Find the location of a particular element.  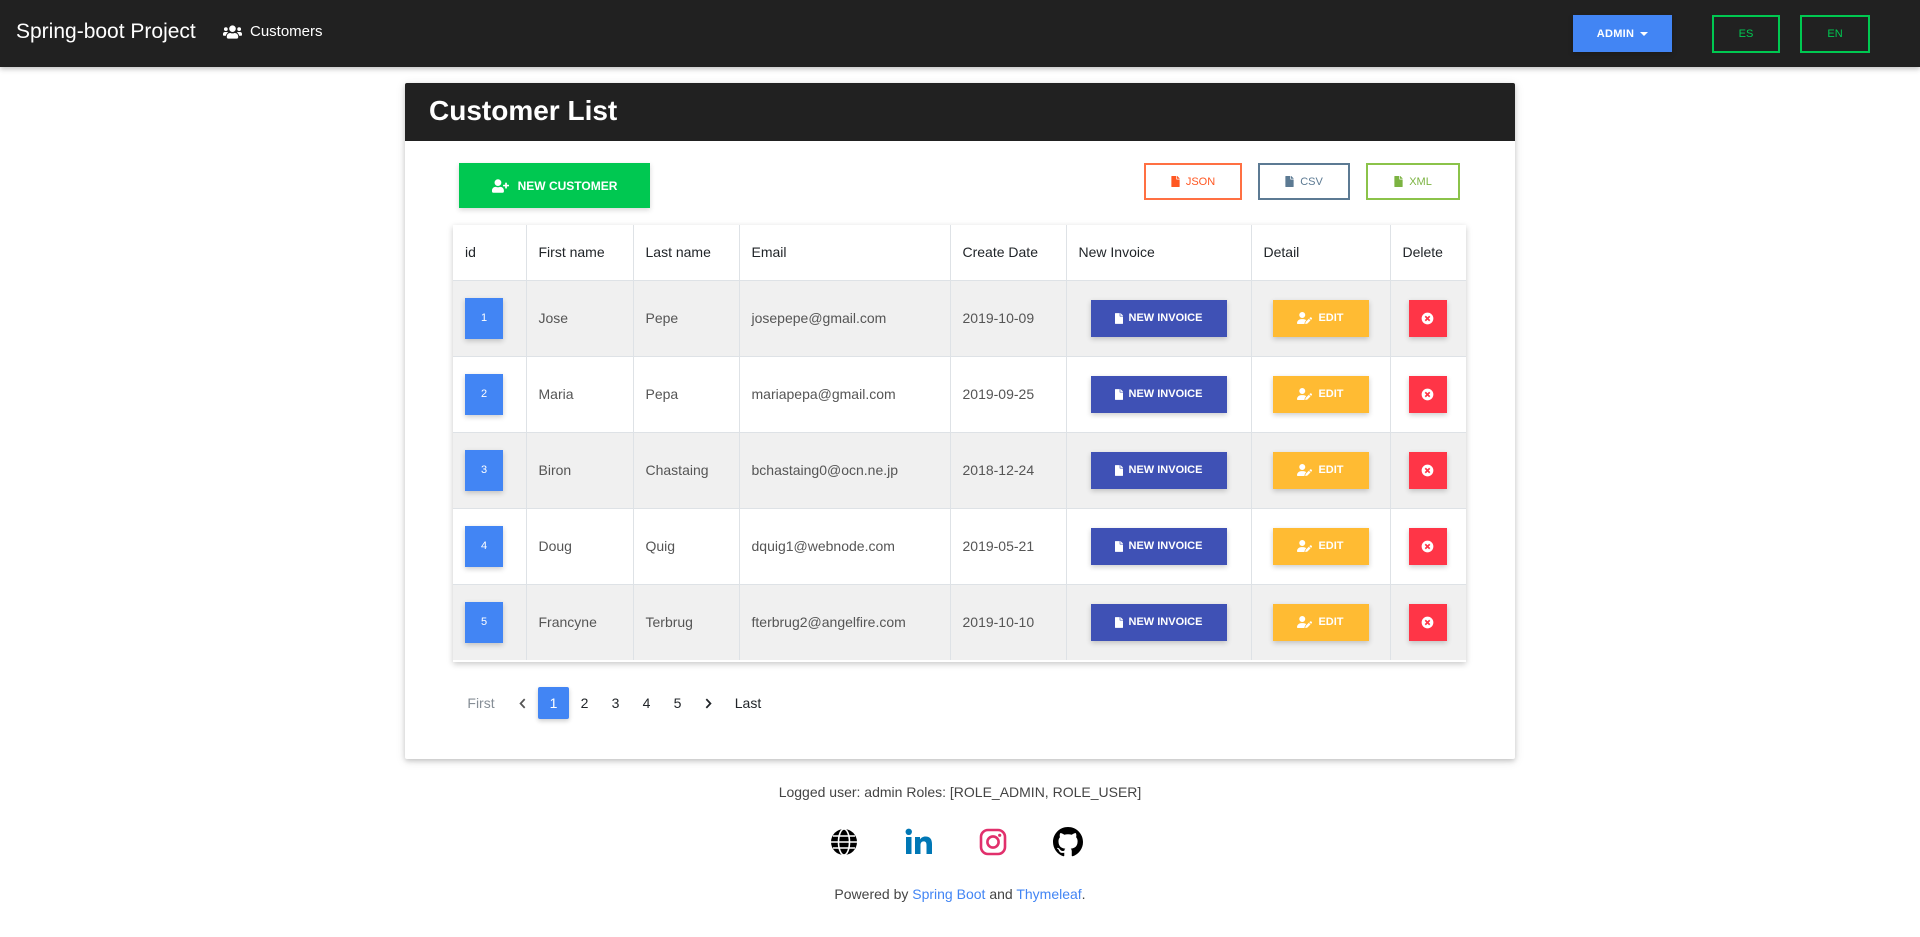

cell-id: 4 is located at coordinates (490, 545).